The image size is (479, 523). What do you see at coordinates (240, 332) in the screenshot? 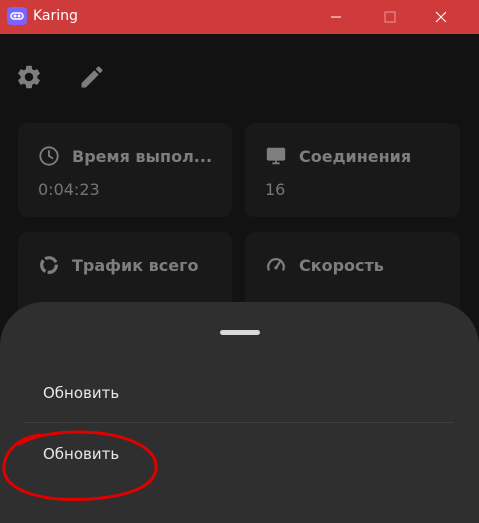
I see `drag-handle` at bounding box center [240, 332].